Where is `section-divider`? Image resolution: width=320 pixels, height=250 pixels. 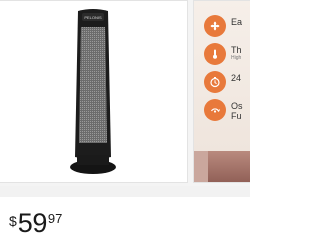 section-divider is located at coordinates (125, 191).